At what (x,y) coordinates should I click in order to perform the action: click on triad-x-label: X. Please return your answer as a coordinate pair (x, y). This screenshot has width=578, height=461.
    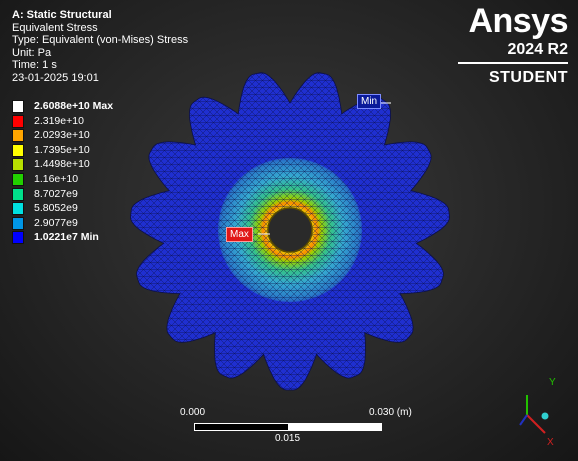
    Looking at the image, I should click on (550, 442).